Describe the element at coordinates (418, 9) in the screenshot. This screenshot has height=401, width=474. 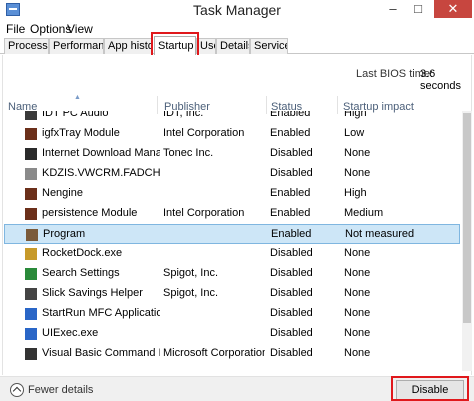
I see `maximize-button: □` at that location.